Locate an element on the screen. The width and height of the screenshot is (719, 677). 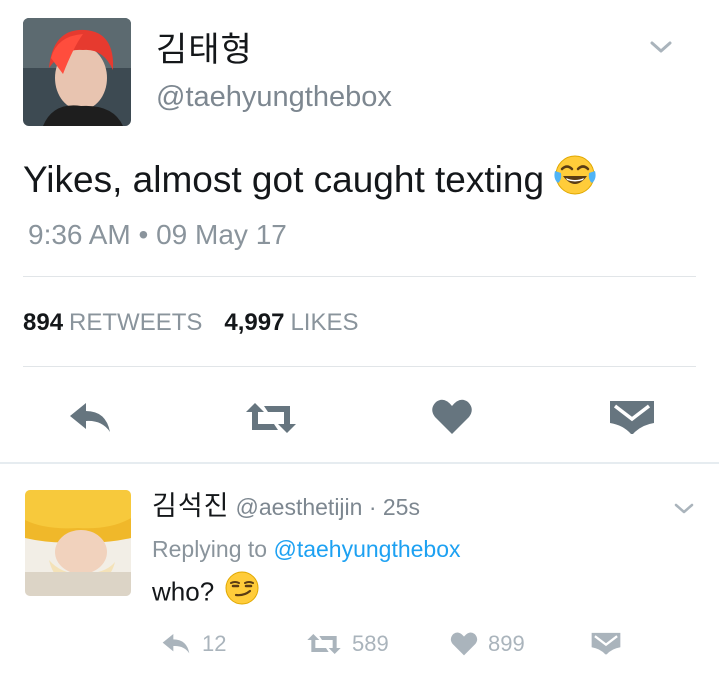
reply-action-bar: 12 589 899 is located at coordinates (359, 644).